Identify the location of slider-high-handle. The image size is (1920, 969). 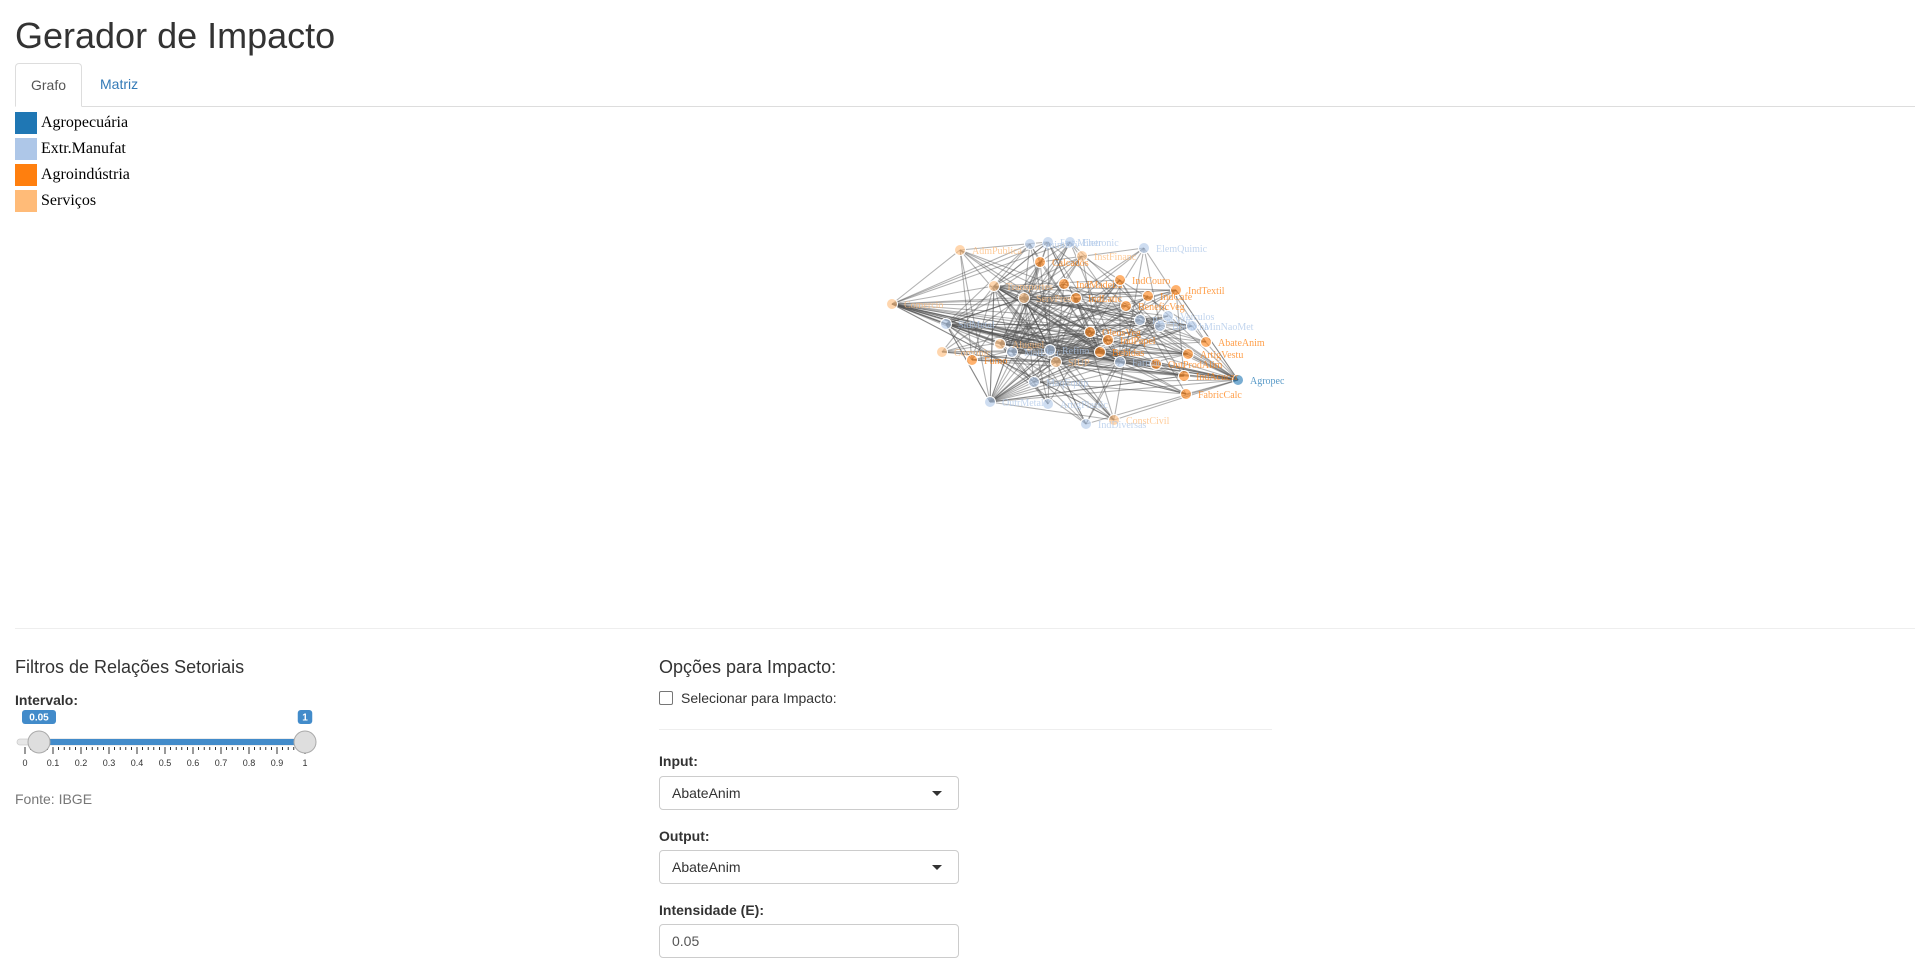
(305, 742).